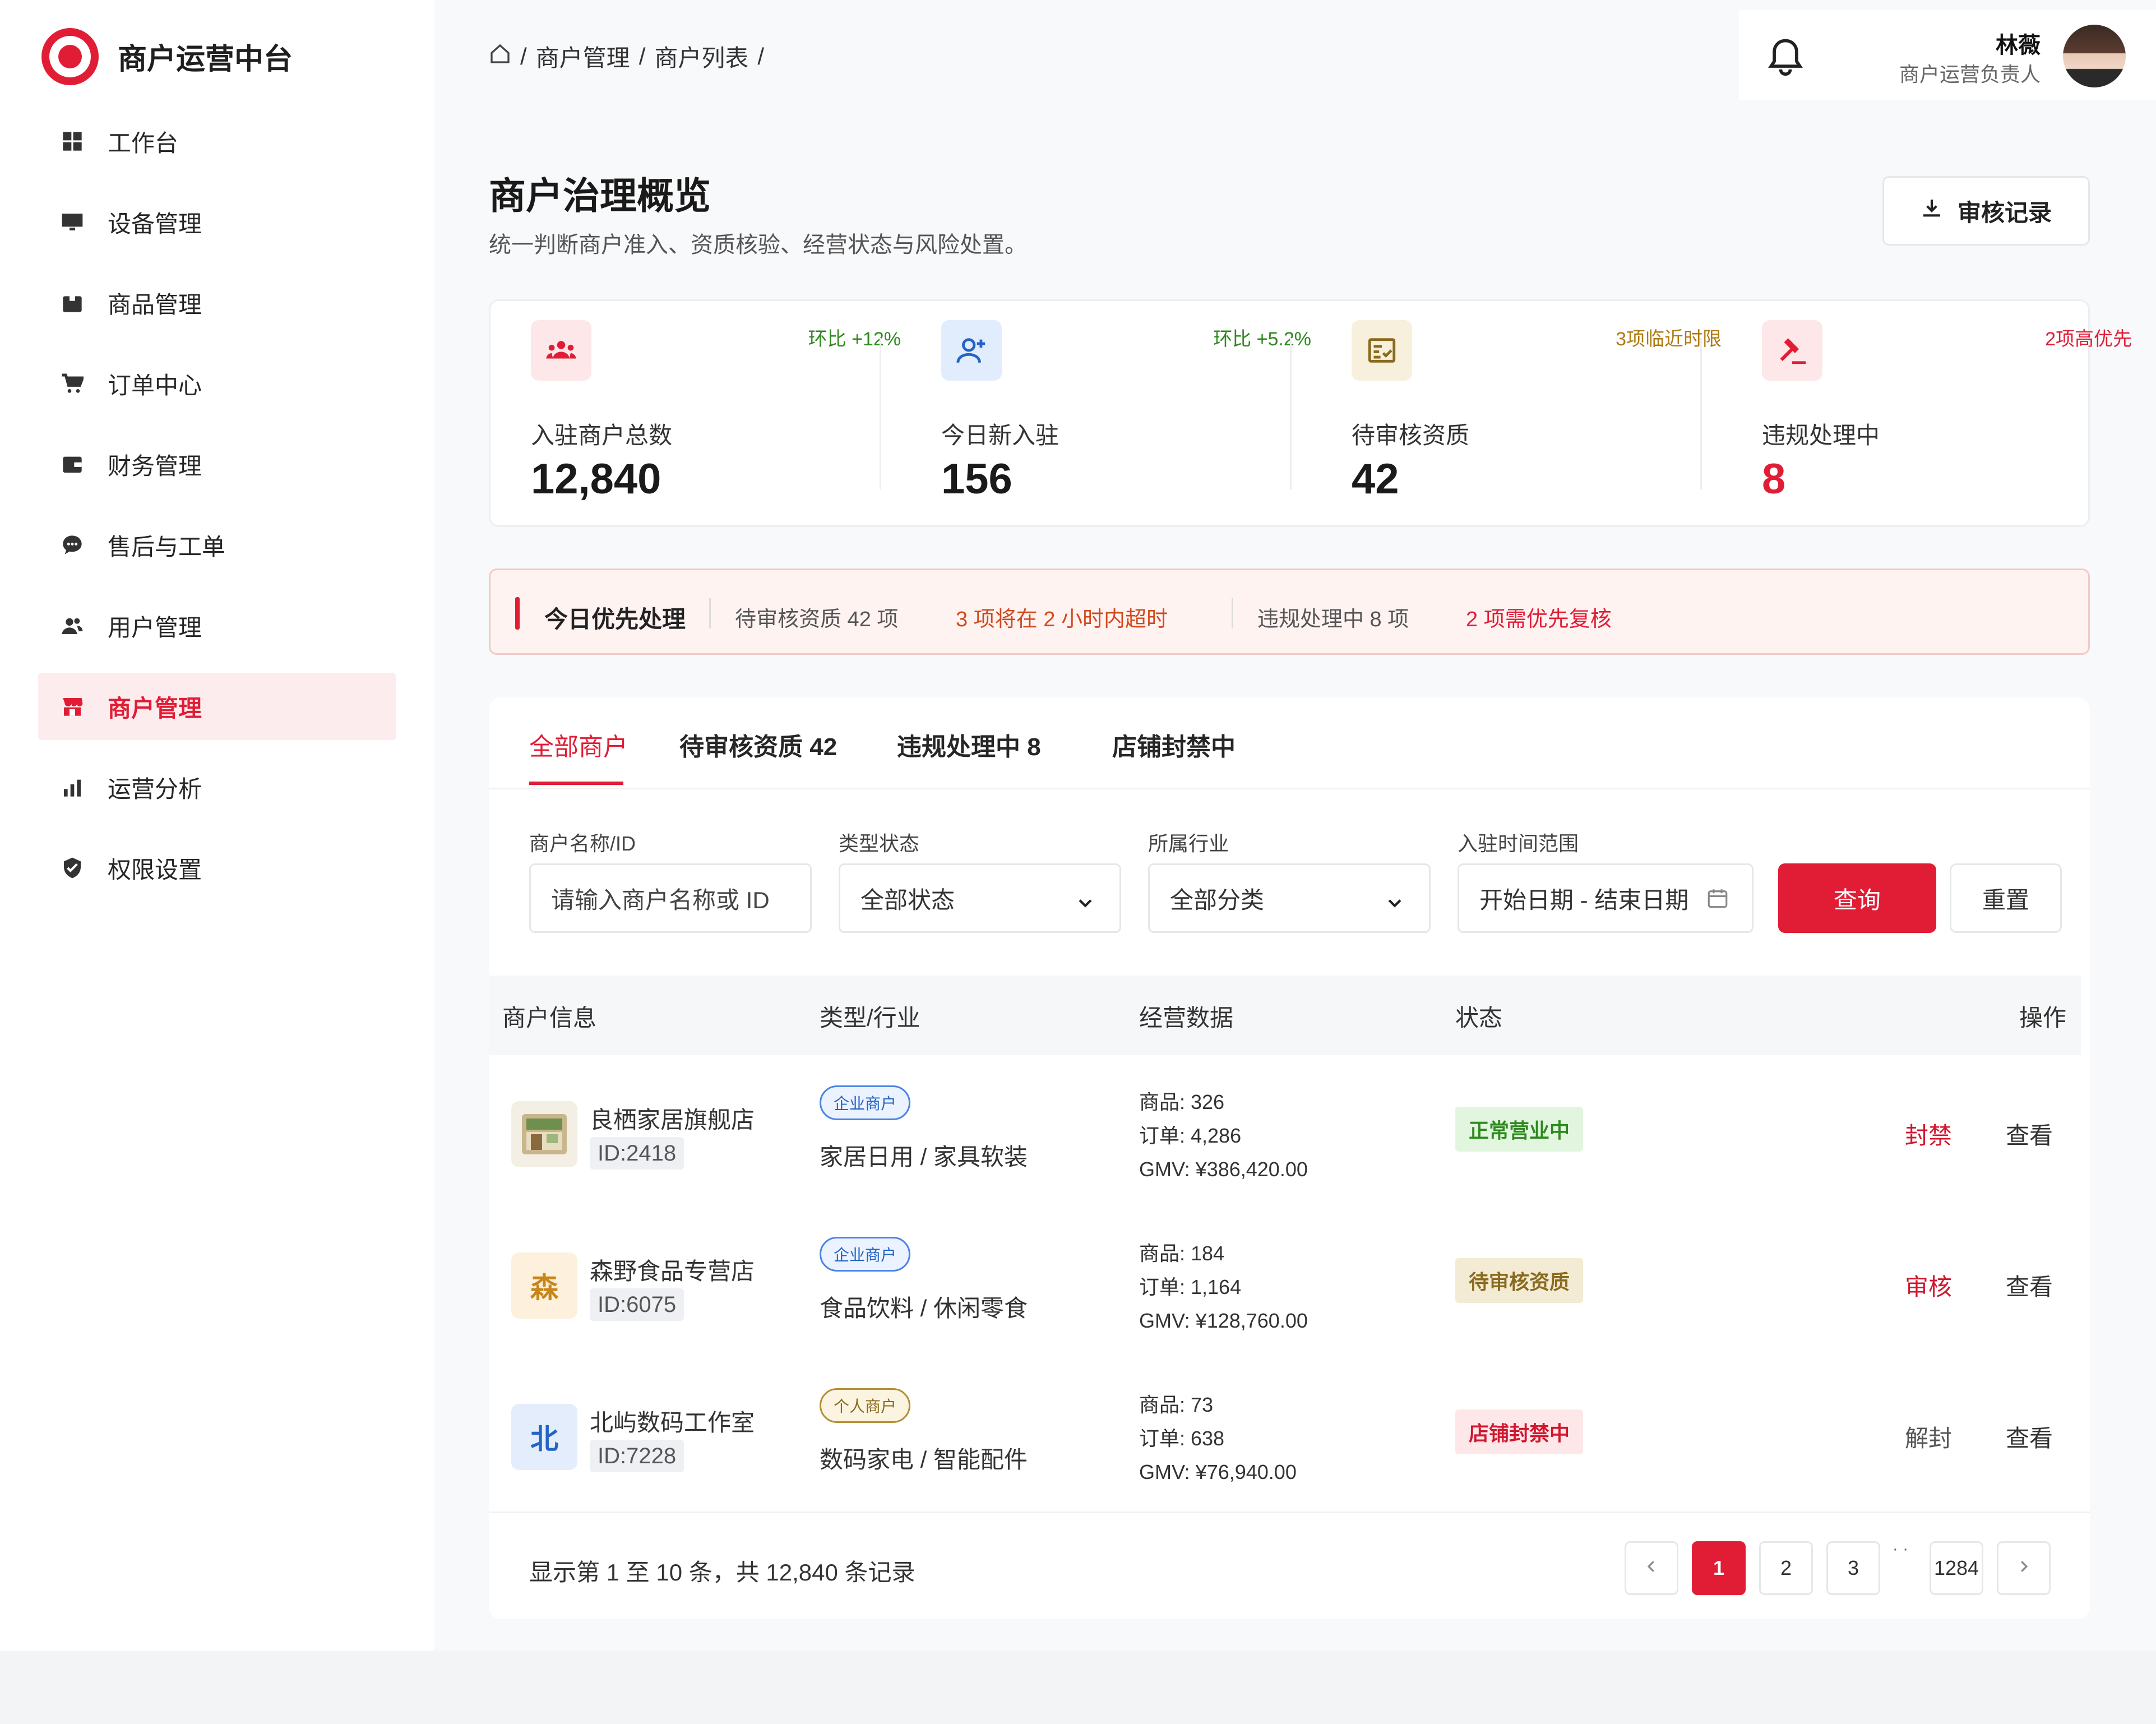 Image resolution: width=2156 pixels, height=1724 pixels. What do you see at coordinates (1928, 1437) in the screenshot?
I see `unban-button: 解封` at bounding box center [1928, 1437].